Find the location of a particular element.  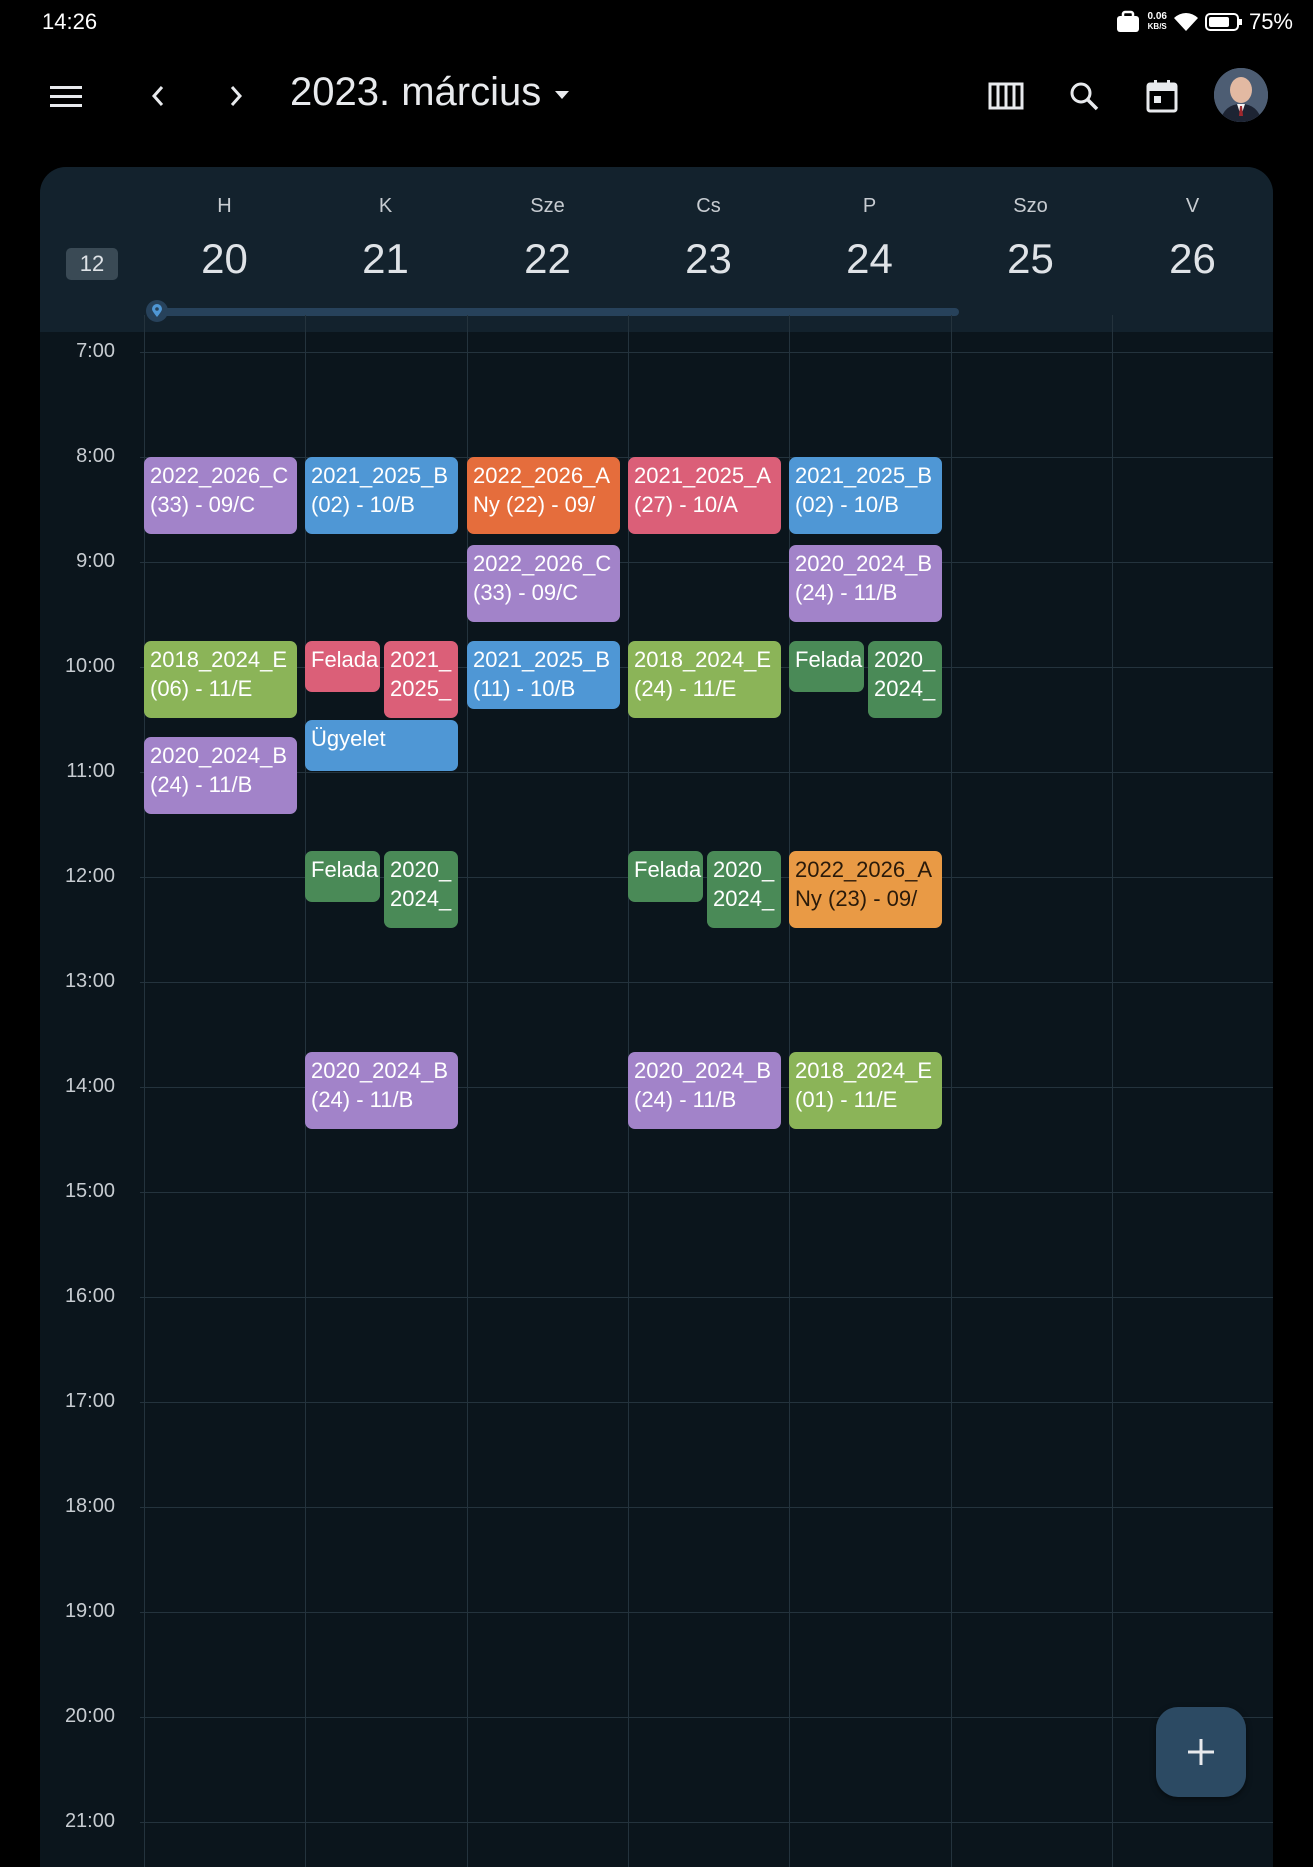

calendar-today-icon is located at coordinates (1162, 96).